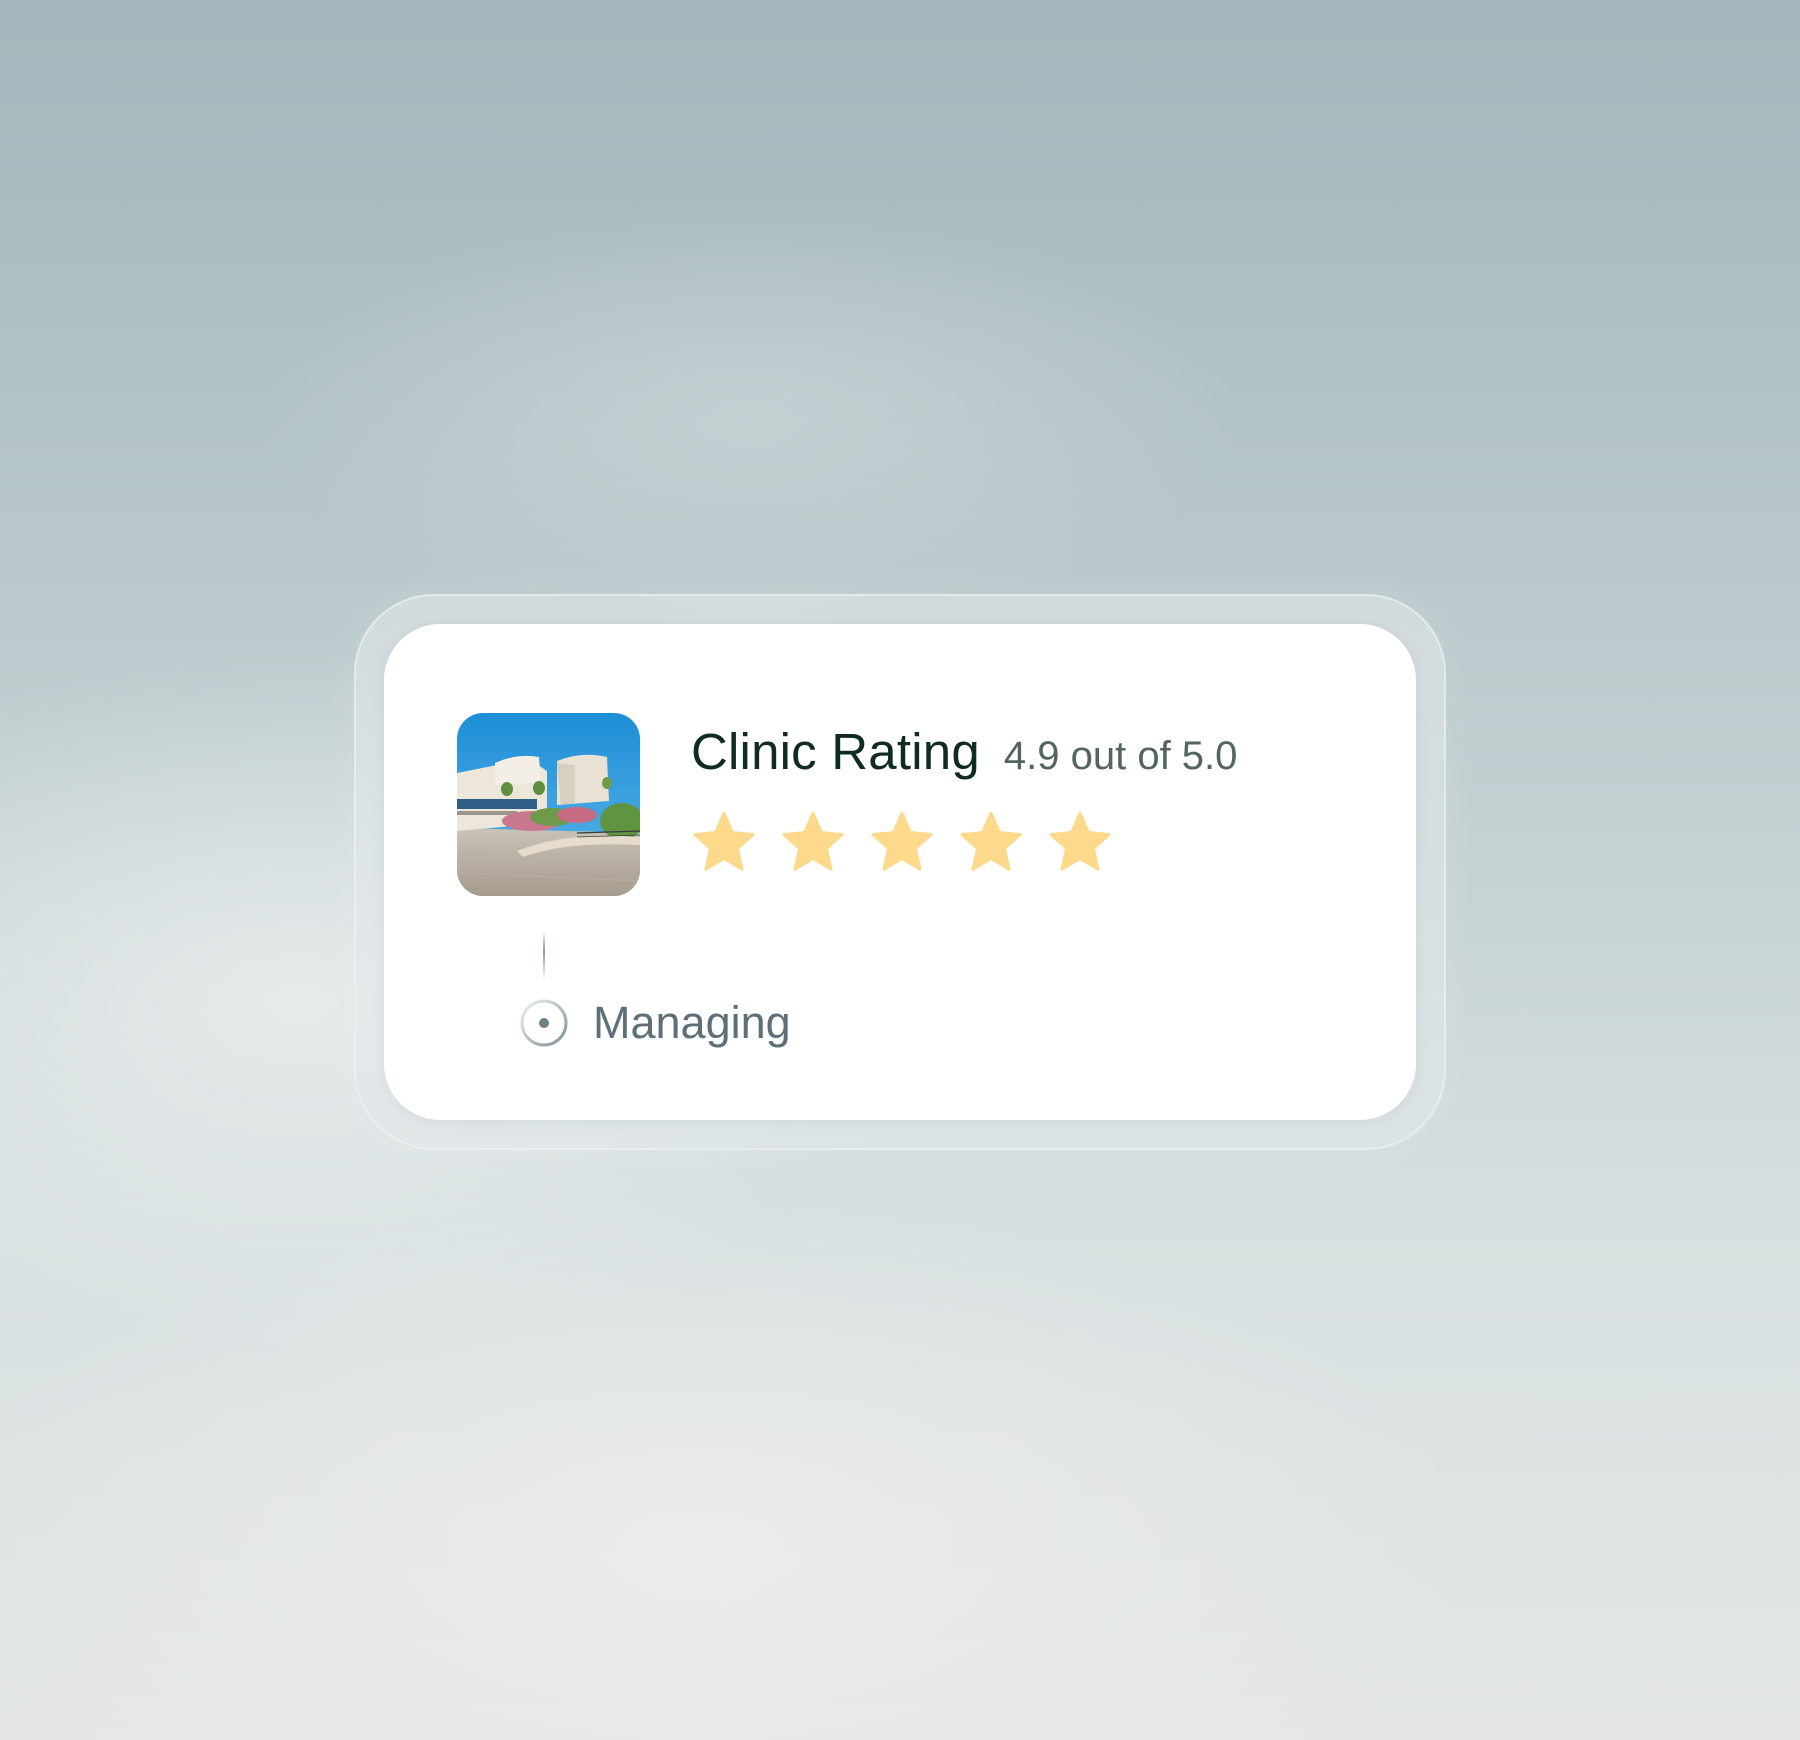 This screenshot has width=1800, height=1740. Describe the element at coordinates (692, 1022) in the screenshot. I see `status-label: Managing` at that location.